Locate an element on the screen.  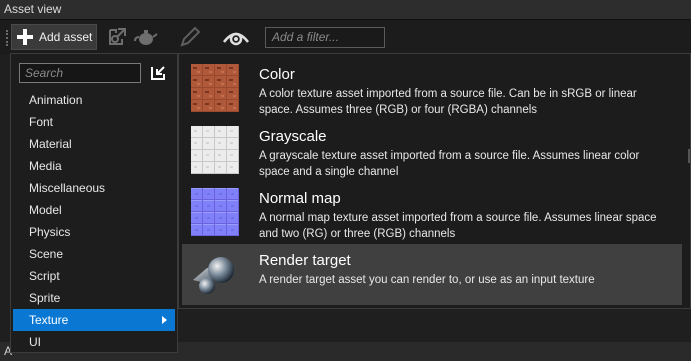
menu-item-label: Texture is located at coordinates (49, 320).